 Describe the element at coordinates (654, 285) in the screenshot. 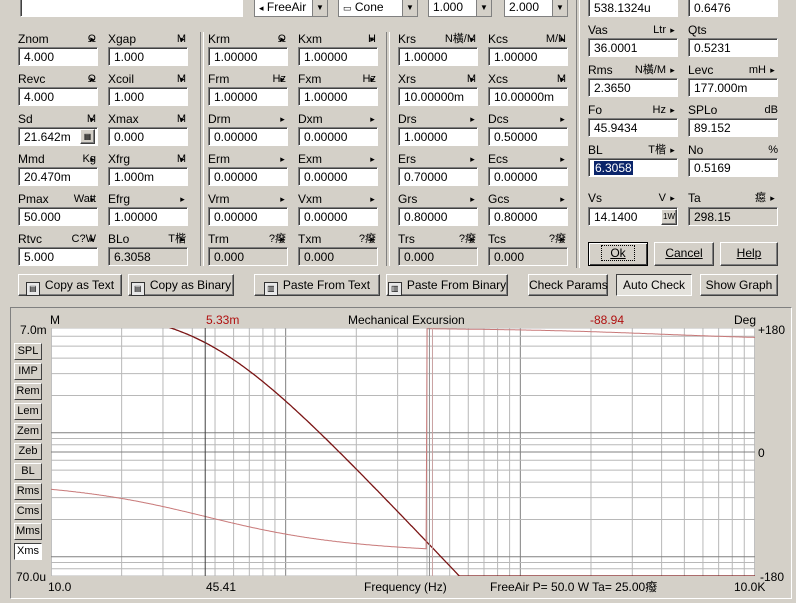

I see `auto-check-button: Auto Check` at that location.